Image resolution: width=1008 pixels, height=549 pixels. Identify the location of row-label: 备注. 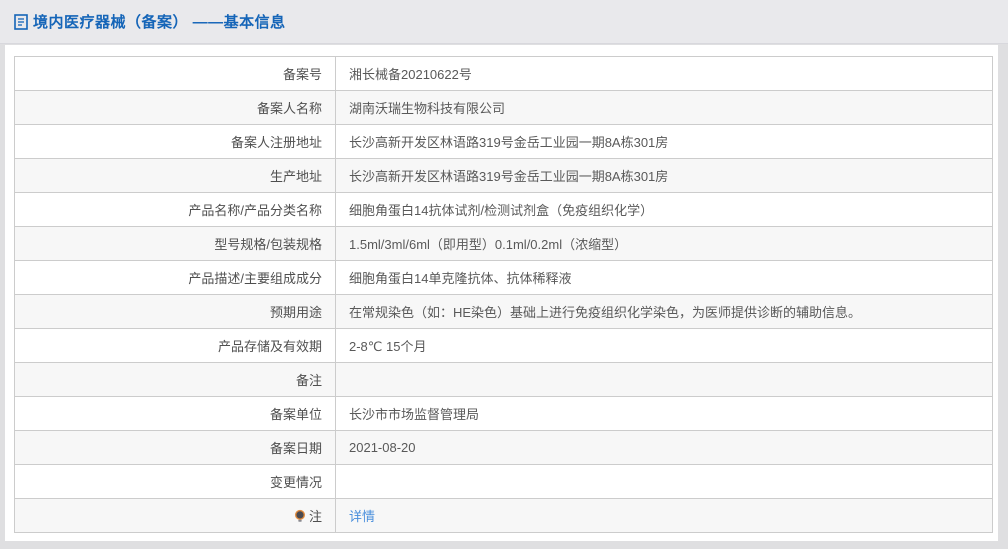
(308, 380).